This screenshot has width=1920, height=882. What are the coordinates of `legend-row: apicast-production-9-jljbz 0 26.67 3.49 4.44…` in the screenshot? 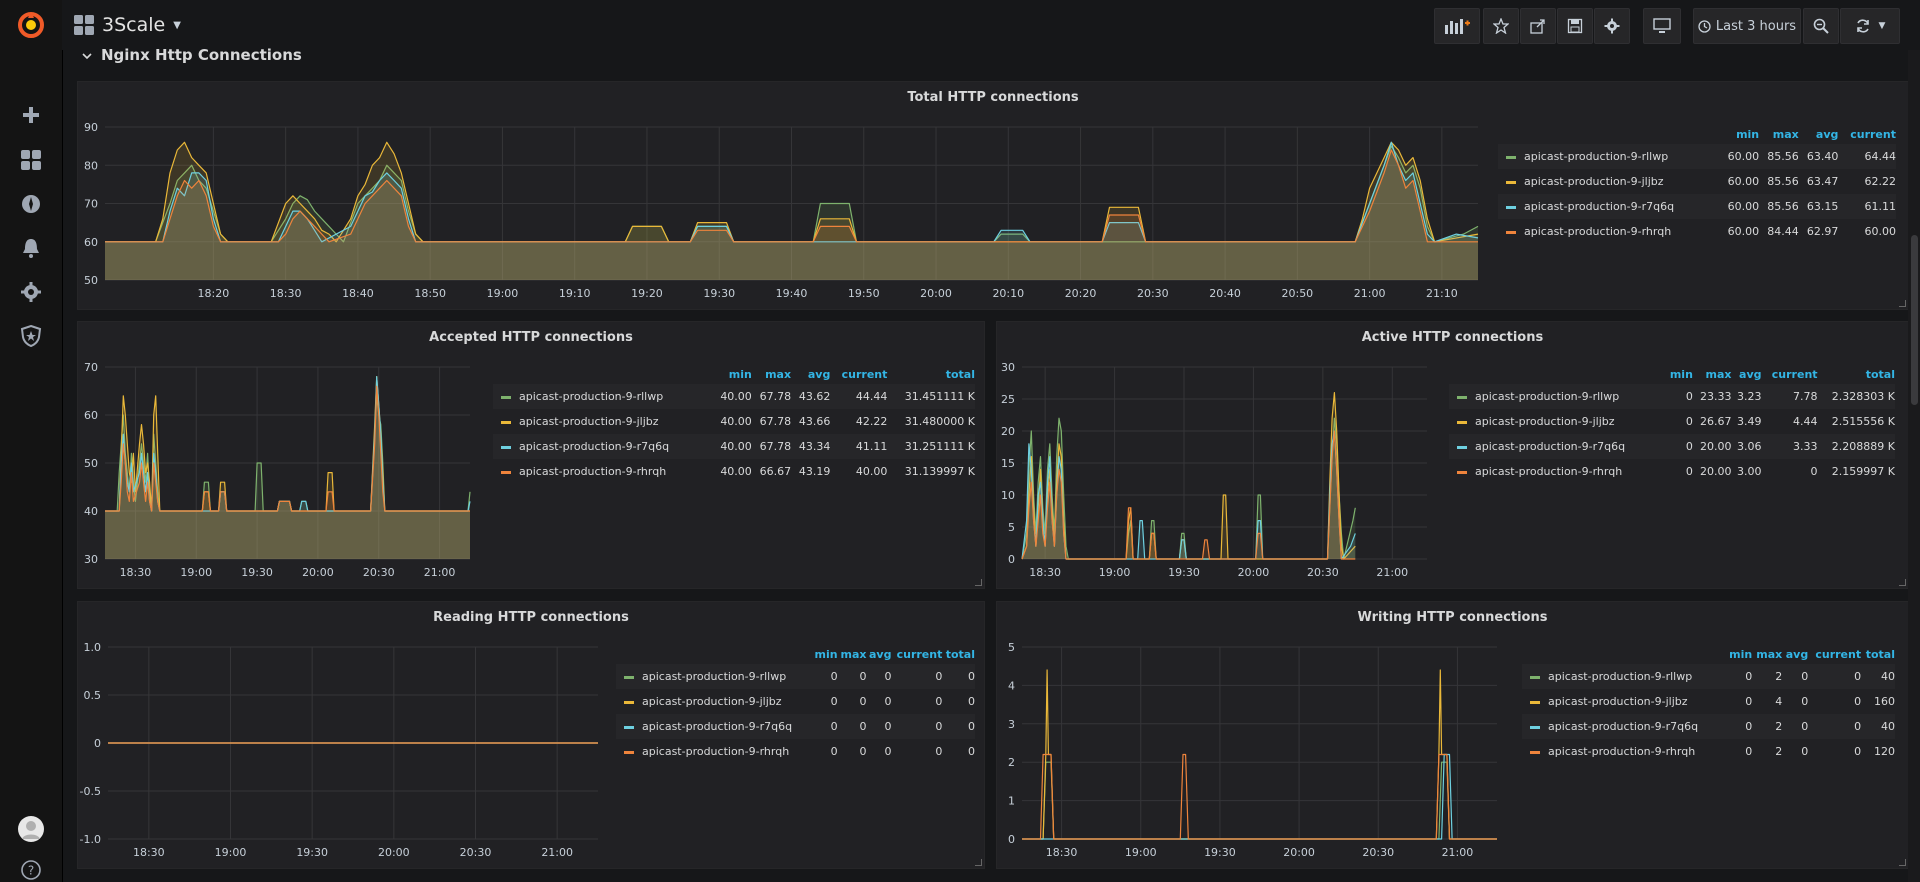 It's located at (1672, 421).